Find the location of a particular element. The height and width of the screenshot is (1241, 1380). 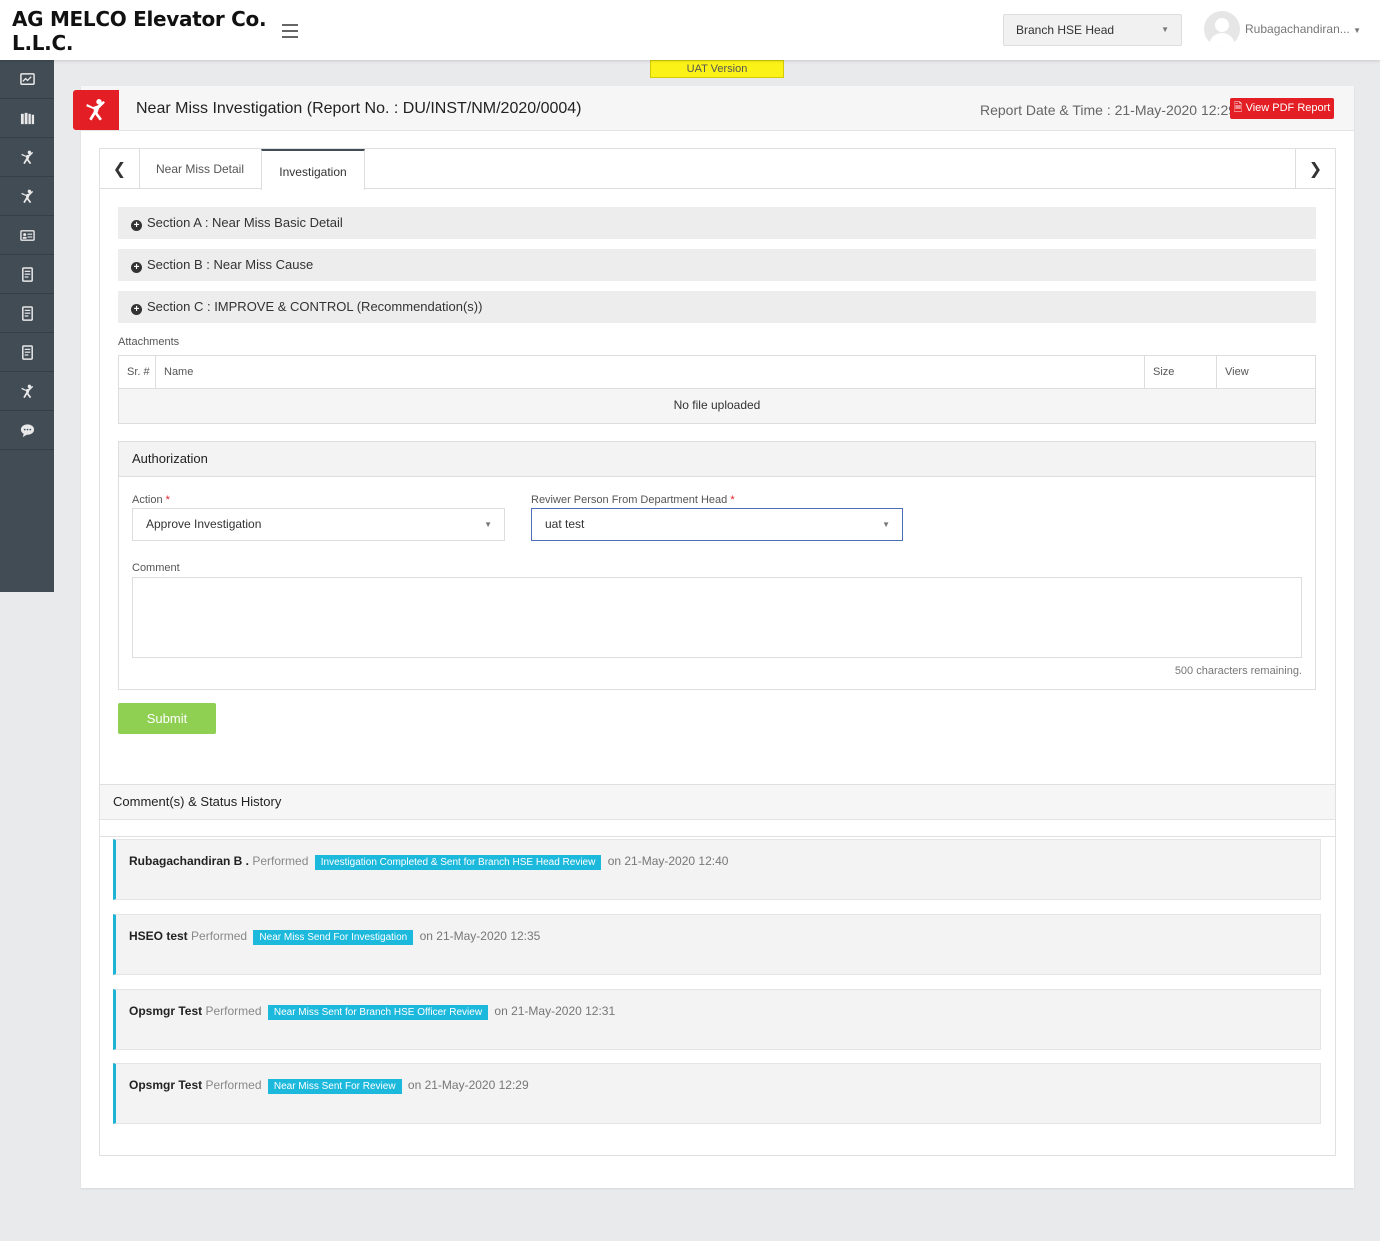

action-select-value: Approve Investigation is located at coordinates (204, 524).